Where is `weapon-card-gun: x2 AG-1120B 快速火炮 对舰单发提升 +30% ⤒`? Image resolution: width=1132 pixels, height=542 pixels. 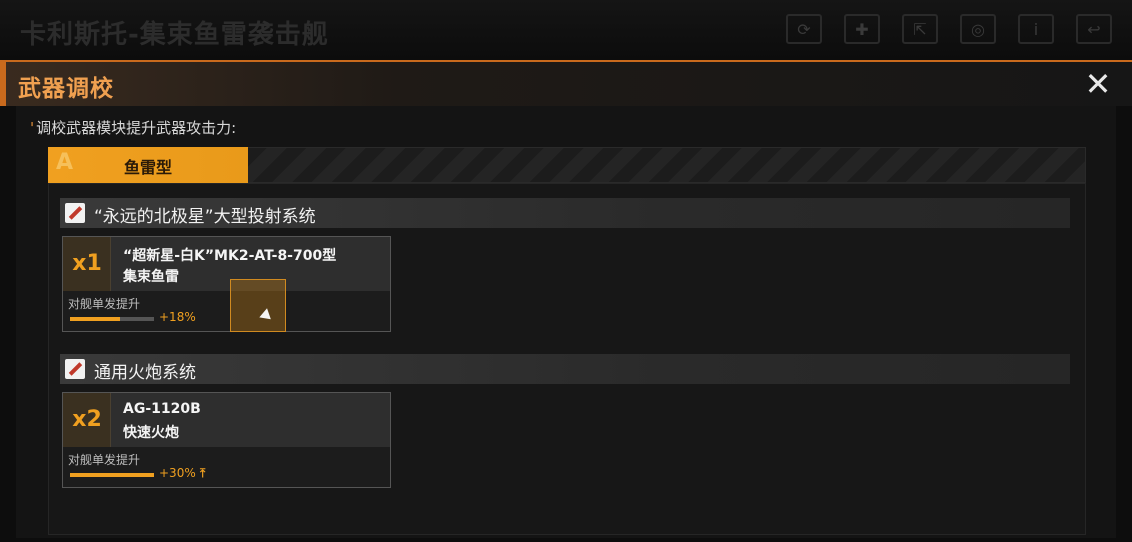 weapon-card-gun: x2 AG-1120B 快速火炮 对舰单发提升 +30% ⤒ is located at coordinates (226, 440).